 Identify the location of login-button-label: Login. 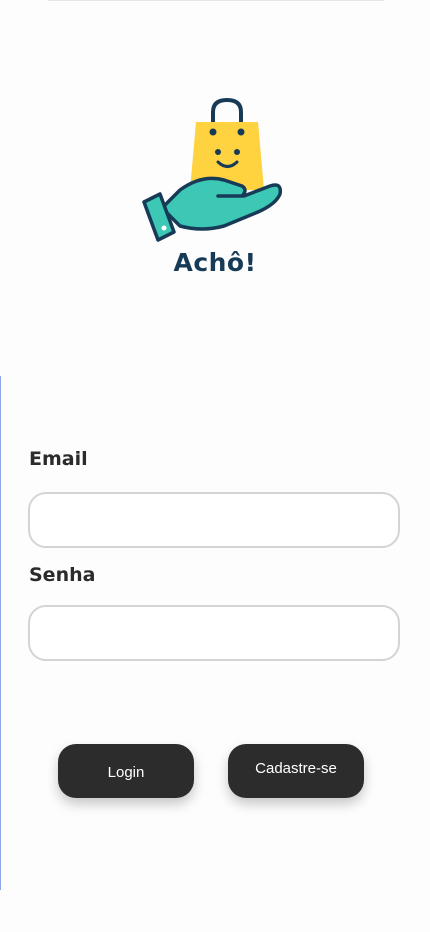
(126, 772).